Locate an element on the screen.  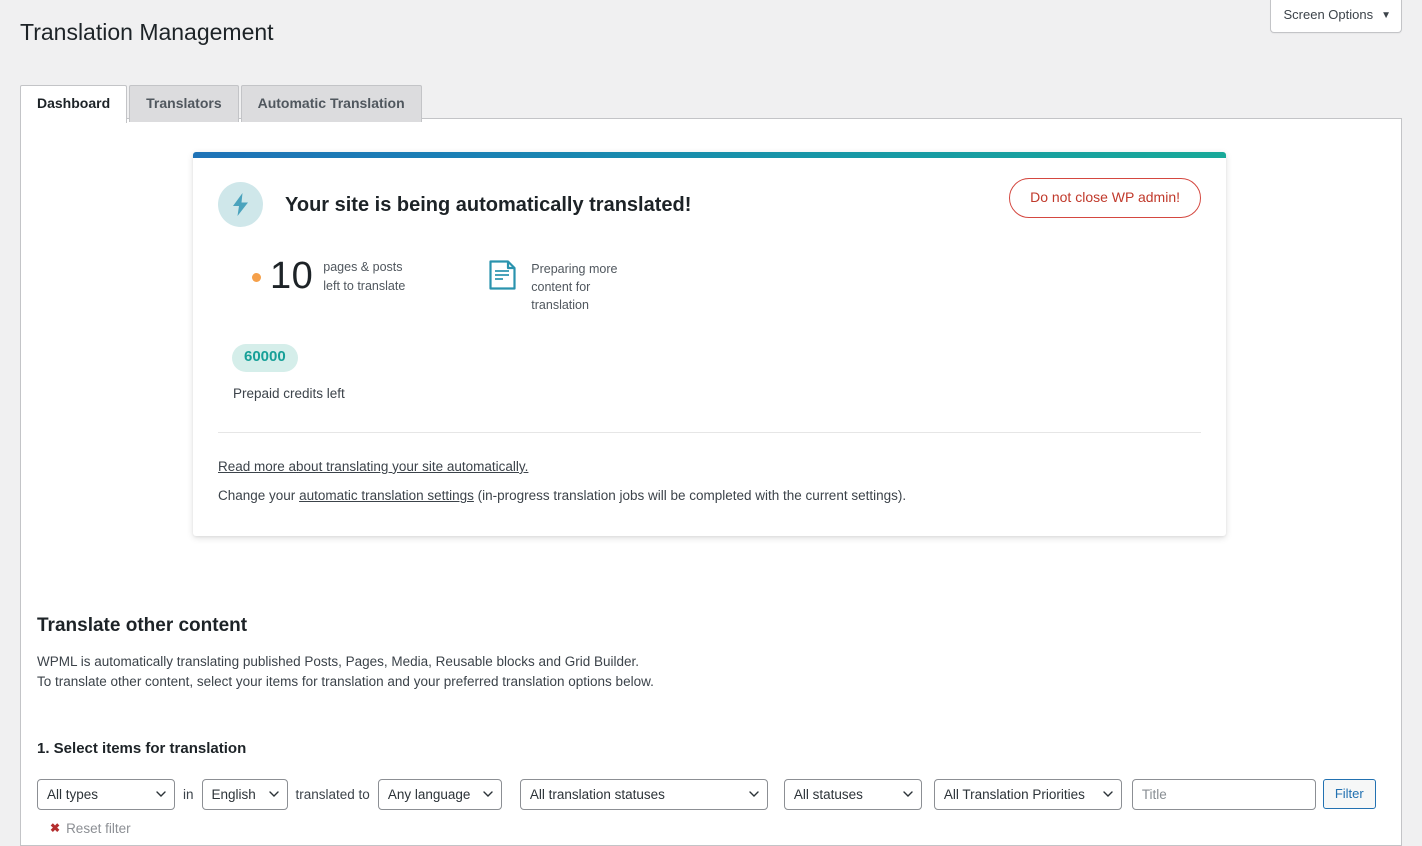
source-language-select: English is located at coordinates (244, 794).